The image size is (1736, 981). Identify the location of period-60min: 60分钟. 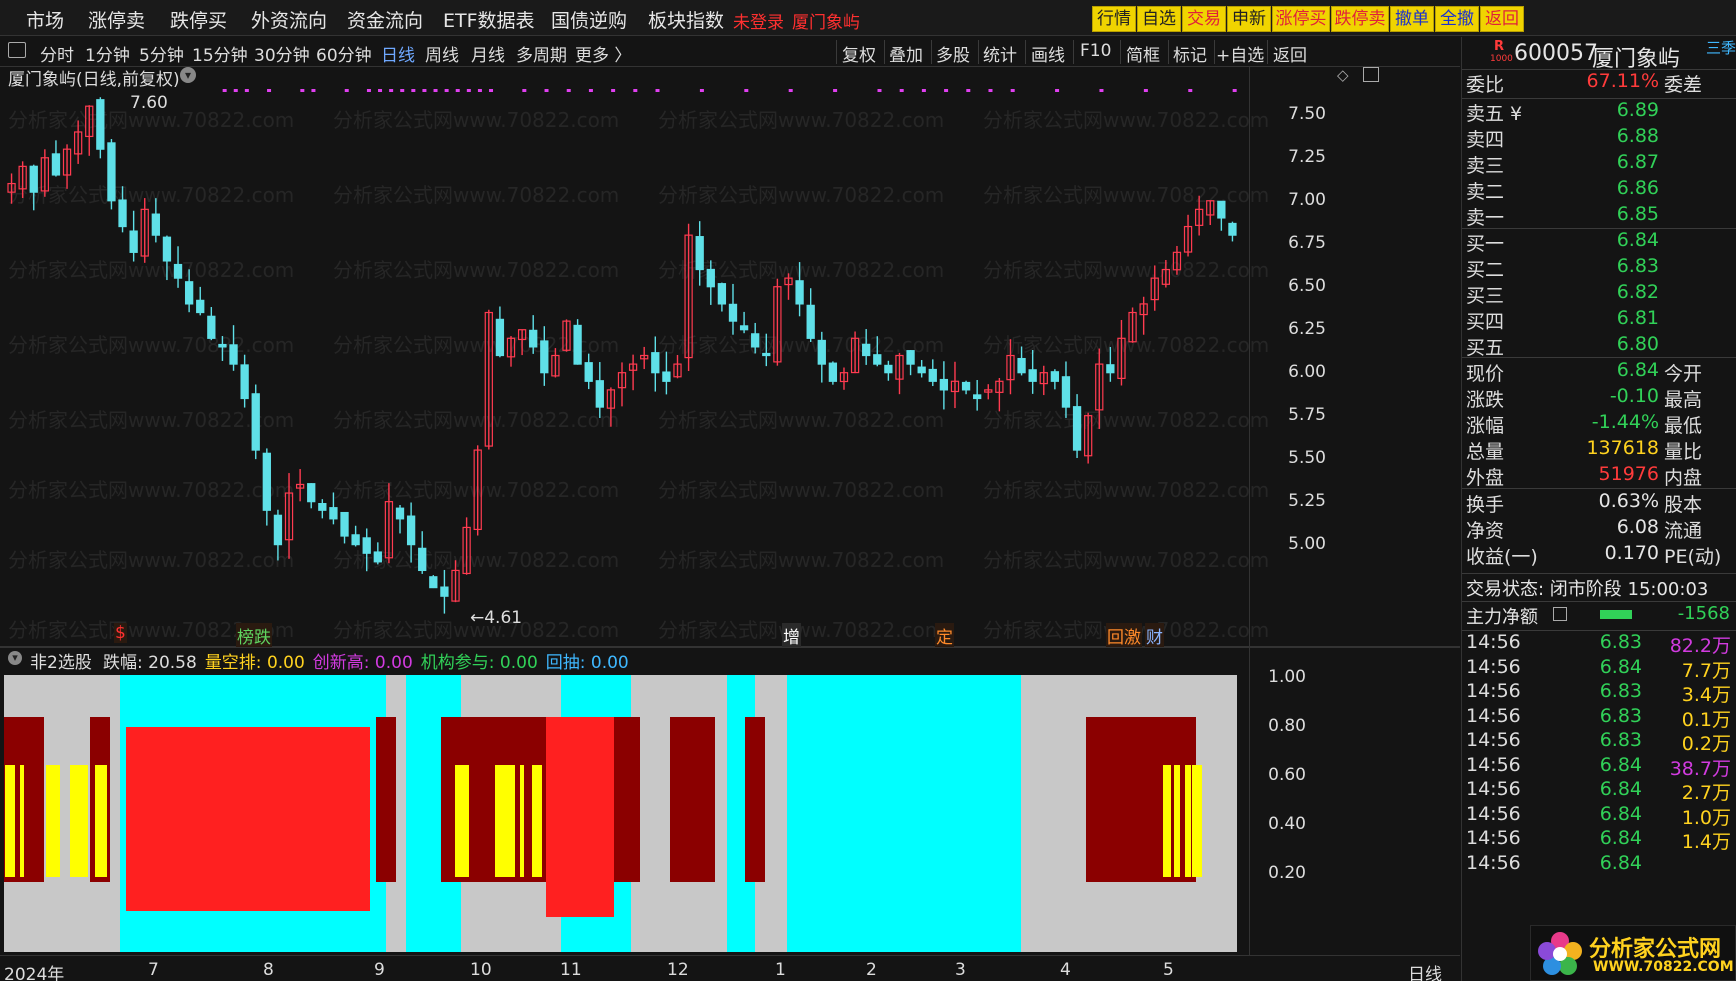
(344, 53).